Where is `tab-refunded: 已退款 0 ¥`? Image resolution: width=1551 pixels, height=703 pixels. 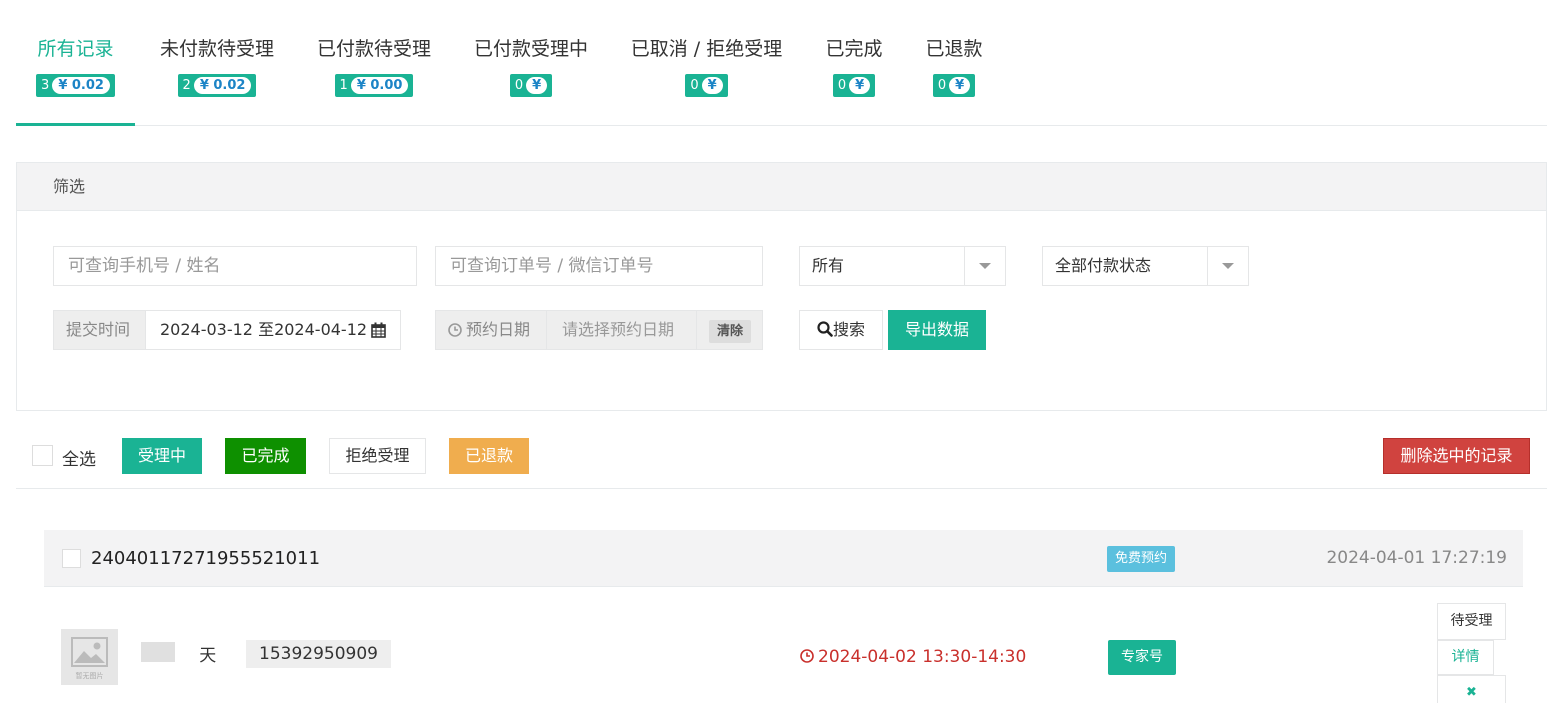 tab-refunded: 已退款 0 ¥ is located at coordinates (954, 63).